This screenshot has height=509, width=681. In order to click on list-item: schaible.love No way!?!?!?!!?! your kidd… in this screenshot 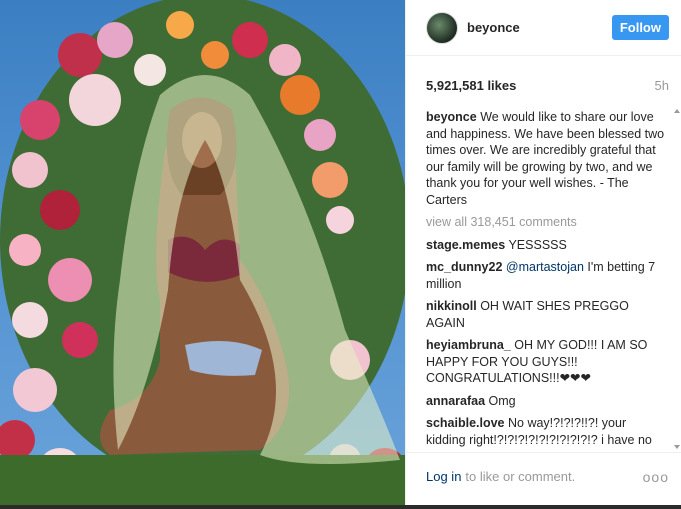, I will do `click(546, 432)`.